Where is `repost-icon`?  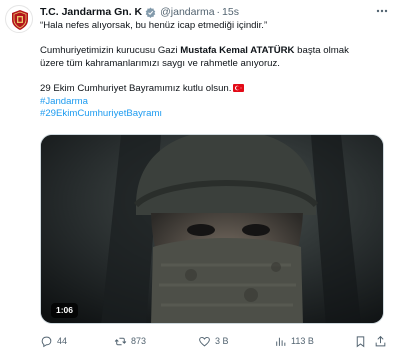 repost-icon is located at coordinates (120, 341).